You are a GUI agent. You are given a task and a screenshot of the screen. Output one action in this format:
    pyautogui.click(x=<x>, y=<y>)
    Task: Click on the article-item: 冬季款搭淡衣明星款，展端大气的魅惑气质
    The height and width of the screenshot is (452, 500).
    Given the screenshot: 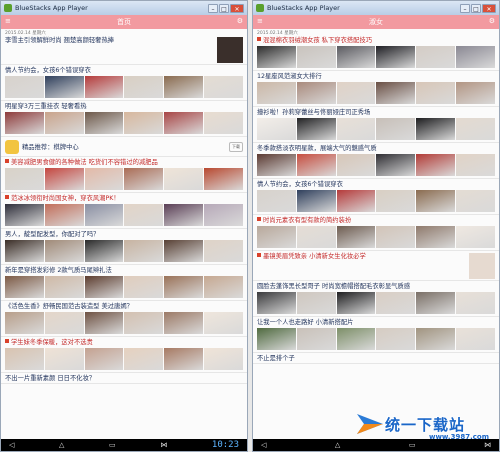 What is the action you would take?
    pyautogui.click(x=376, y=161)
    